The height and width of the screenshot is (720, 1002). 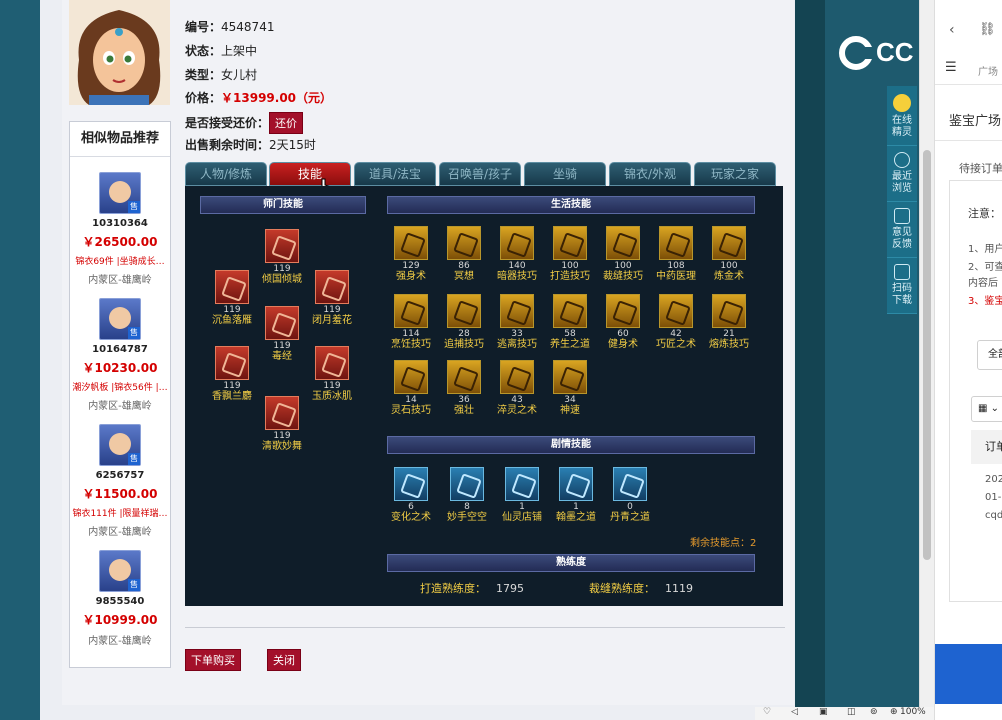 I want to click on school-skill: 119 清歌妙舞, so click(x=282, y=424).